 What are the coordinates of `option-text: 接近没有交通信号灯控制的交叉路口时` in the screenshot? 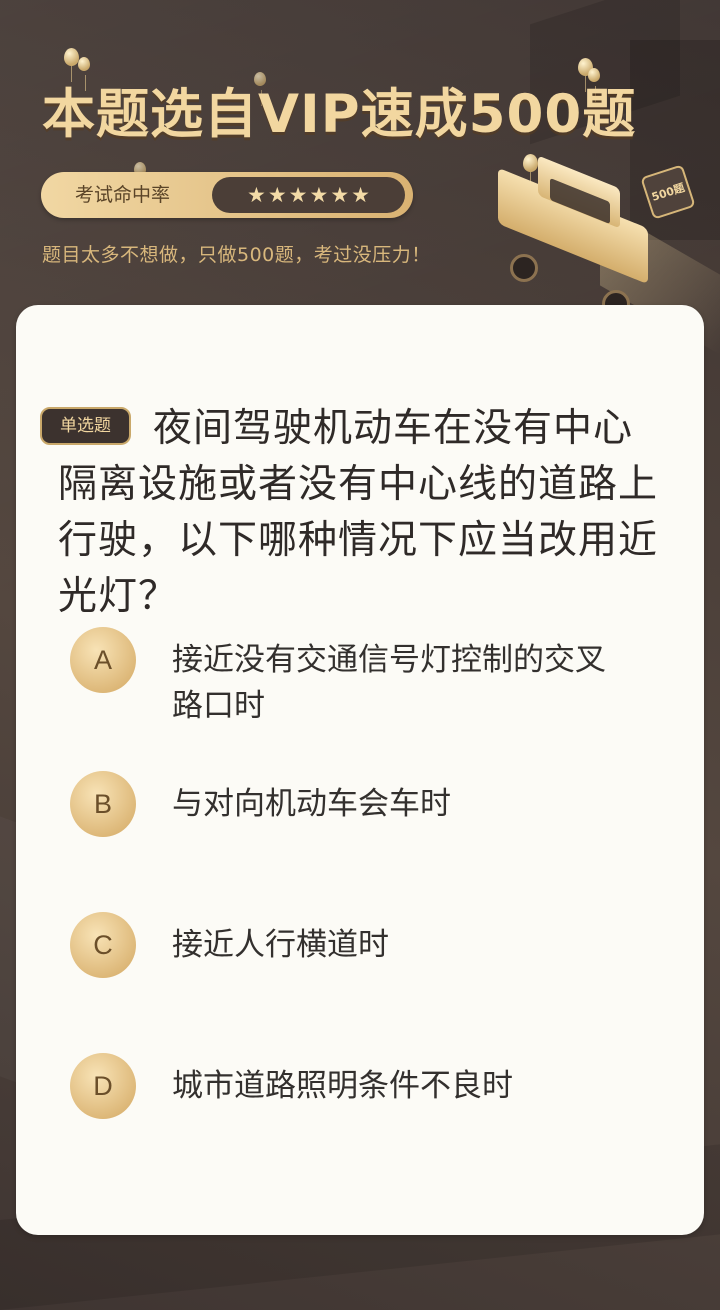 It's located at (389, 683).